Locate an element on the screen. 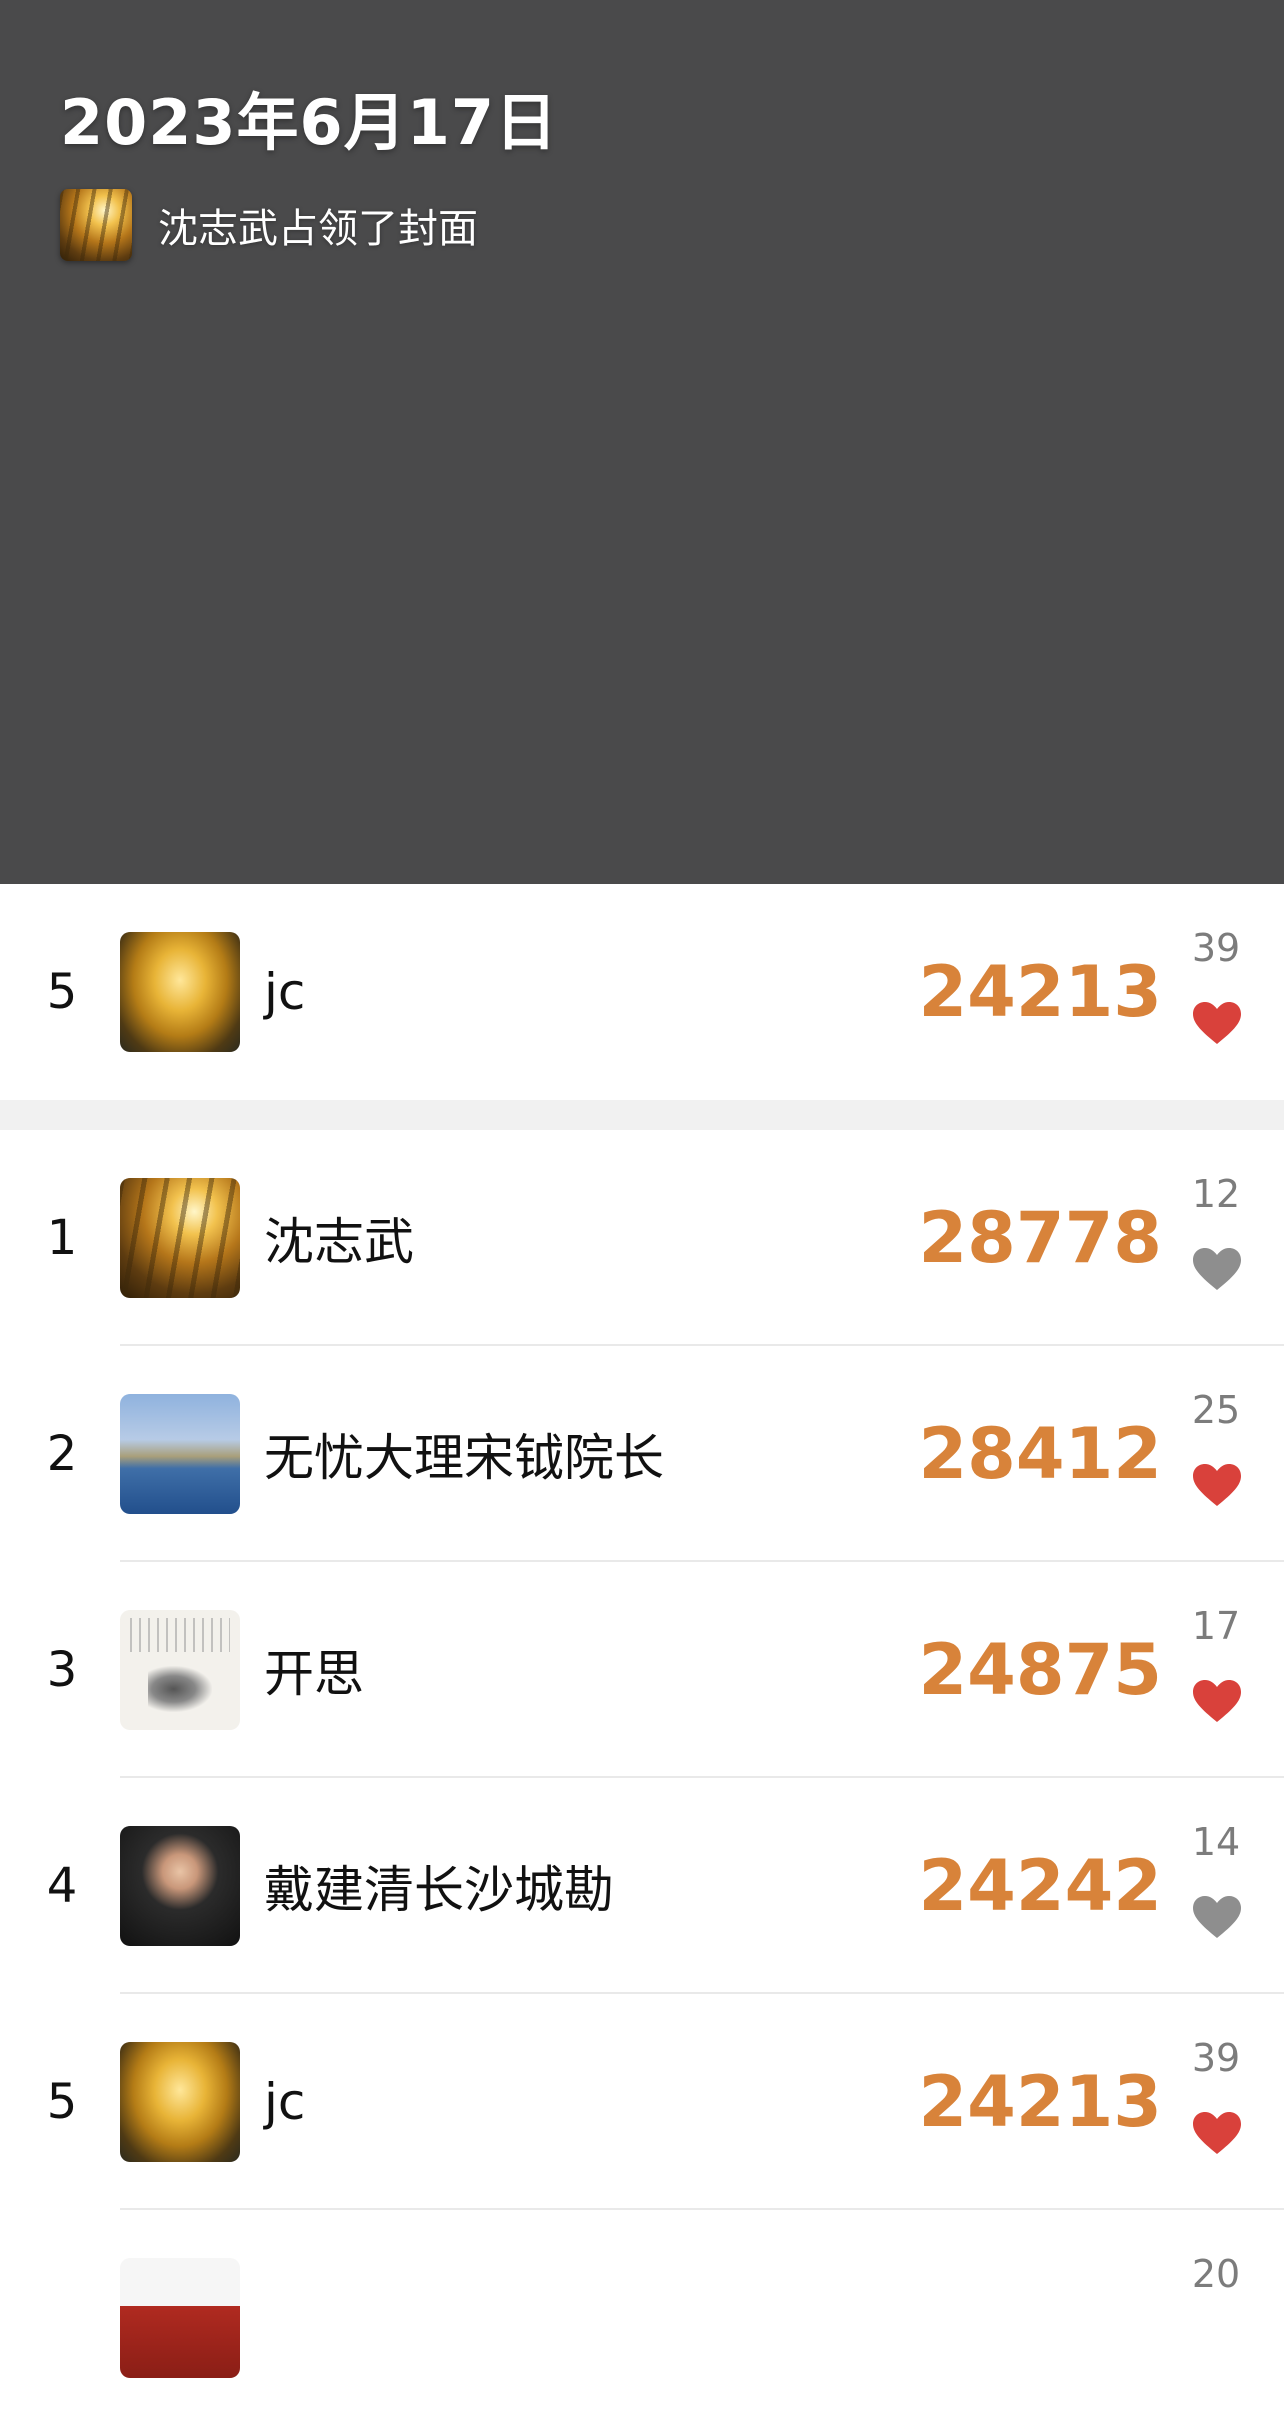 The image size is (1284, 2426). step-count: 28412 is located at coordinates (1040, 1454).